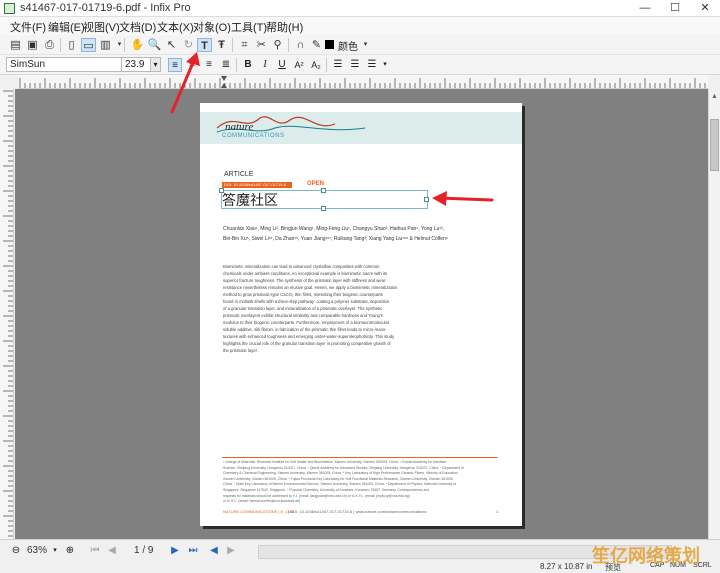 This screenshot has width=720, height=573. What do you see at coordinates (300, 45) in the screenshot?
I see `curve-tool-icon: ∩` at bounding box center [300, 45].